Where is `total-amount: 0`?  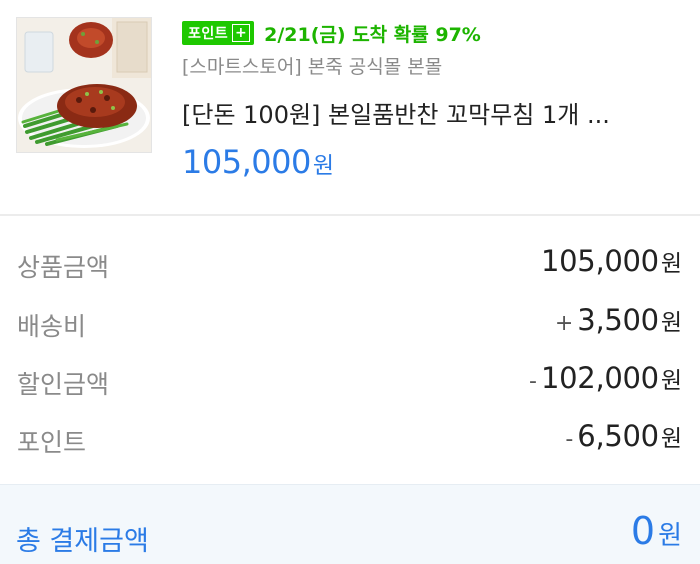
total-amount: 0 is located at coordinates (643, 531).